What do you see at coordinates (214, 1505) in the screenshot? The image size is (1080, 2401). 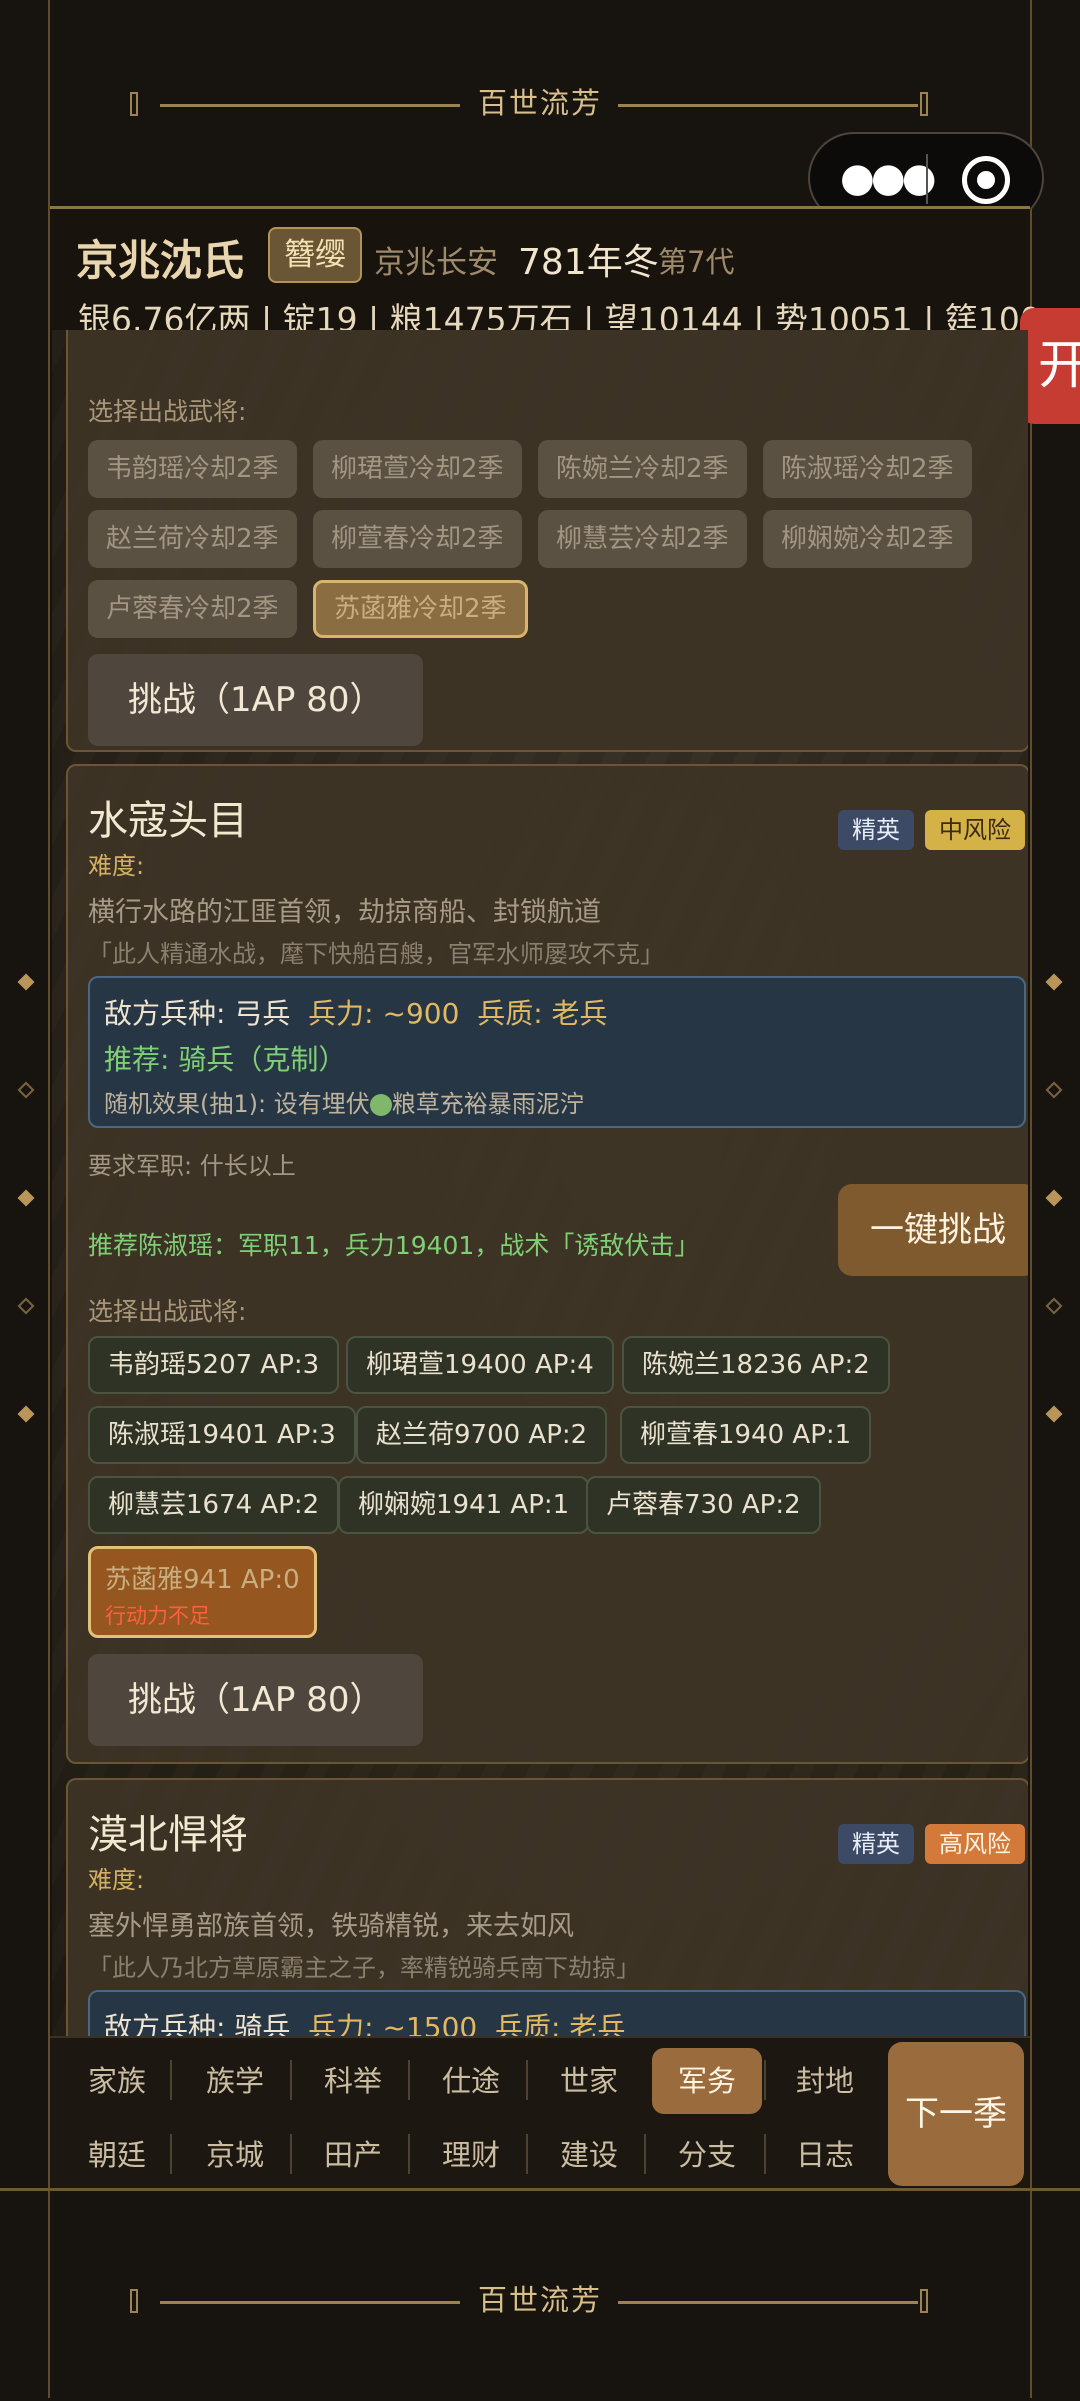 I see `general-chip: 柳慧芸1674 AP:2` at bounding box center [214, 1505].